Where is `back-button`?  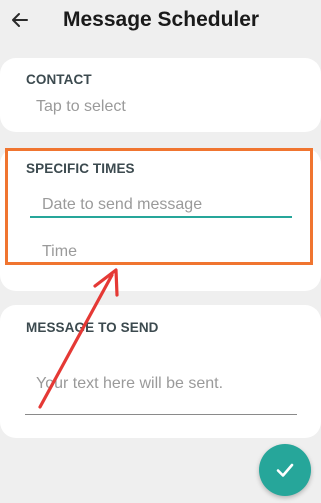
back-button is located at coordinates (20, 20).